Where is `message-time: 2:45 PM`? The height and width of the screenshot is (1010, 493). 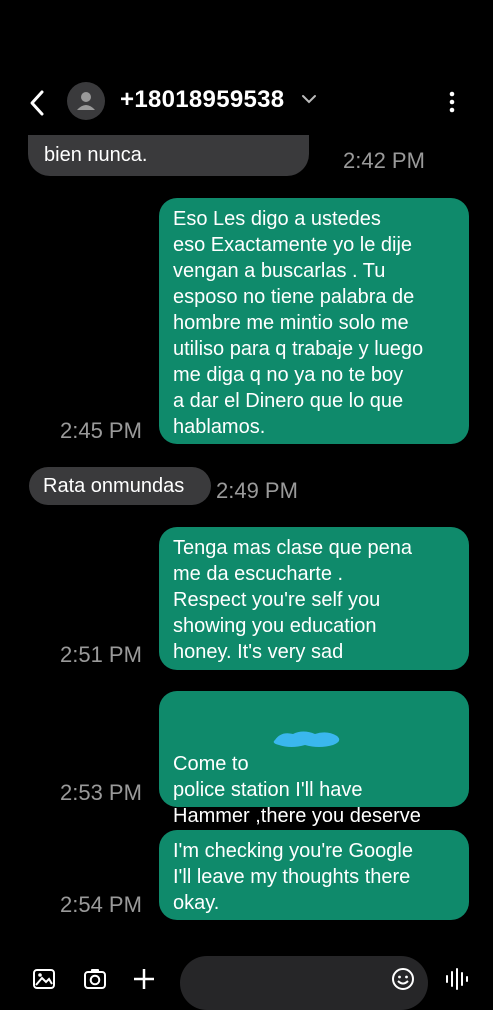 message-time: 2:45 PM is located at coordinates (101, 430).